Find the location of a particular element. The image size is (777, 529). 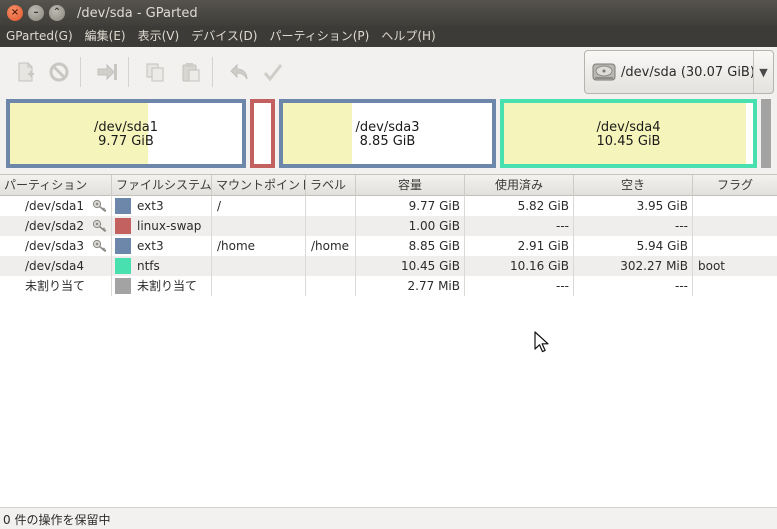

column-header-flags: フラグ is located at coordinates (735, 185).